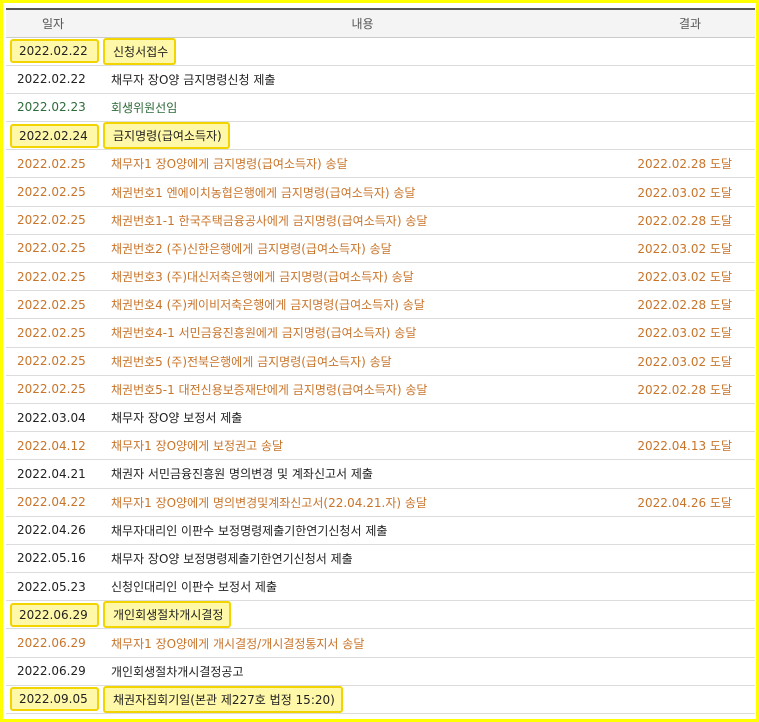 This screenshot has width=759, height=722. I want to click on table-row: 2022.04.21 채권자 서민금융진흥원 명의변경 및 계좌신고서 제출, so click(380, 474).